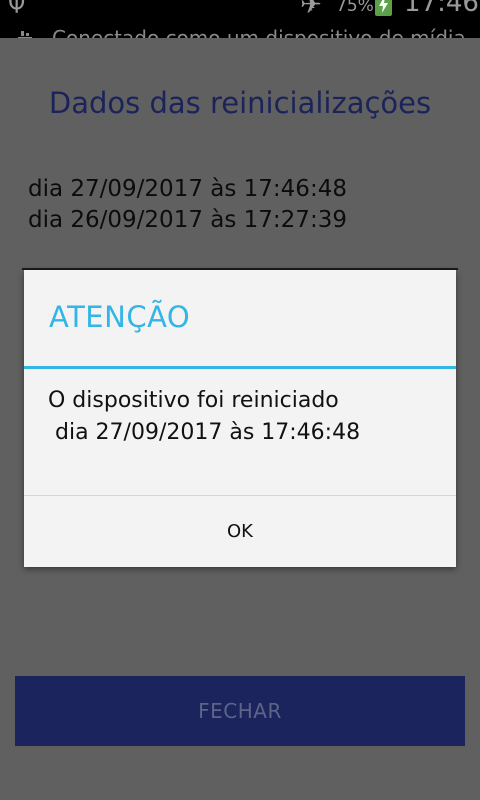  Describe the element at coordinates (259, 32) in the screenshot. I see `notification-text: Conectado como um dispositivo de mídia` at that location.